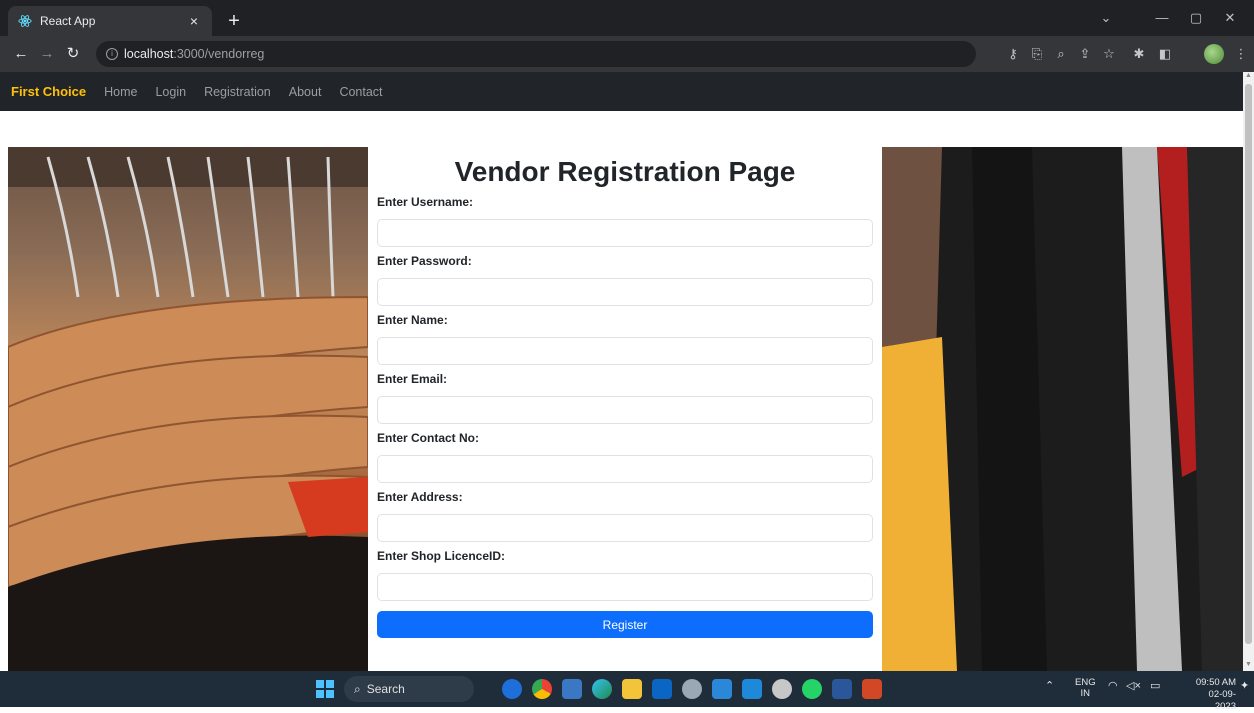 This screenshot has width=1254, height=713. What do you see at coordinates (1013, 54) in the screenshot?
I see `password-key-icon: ⚷` at bounding box center [1013, 54].